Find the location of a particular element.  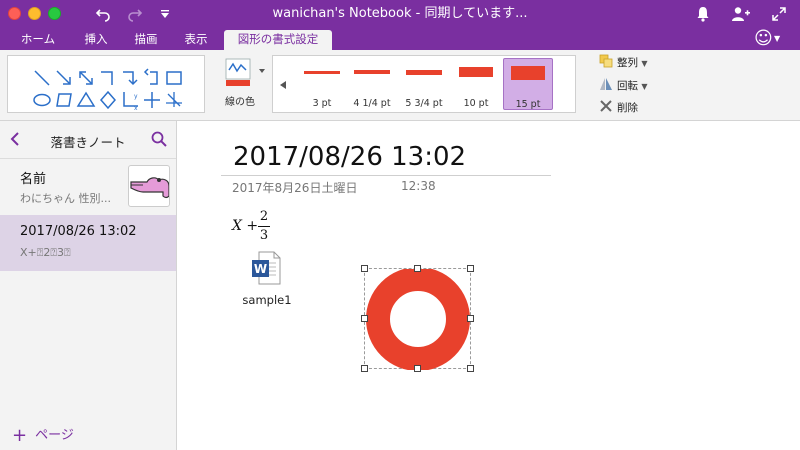

line-weight-gallery: 3 pt 4 1/4 pt 5 3/4 pt 10 pt 15 pt is located at coordinates (424, 84).